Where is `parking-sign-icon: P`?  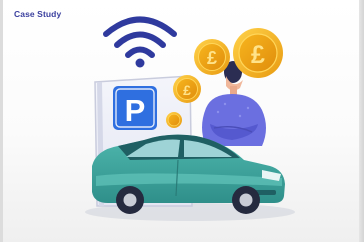
parking-sign-icon: P is located at coordinates (135, 108).